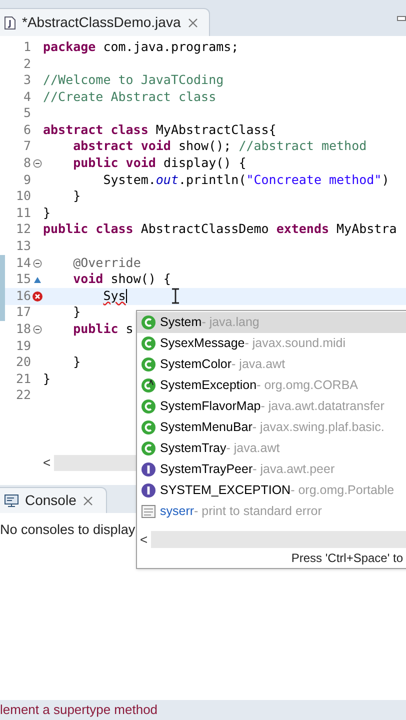 The image size is (406, 720). I want to click on completion-item: SystemMenuBar- javax.swing.plaf.basic., so click(271, 427).